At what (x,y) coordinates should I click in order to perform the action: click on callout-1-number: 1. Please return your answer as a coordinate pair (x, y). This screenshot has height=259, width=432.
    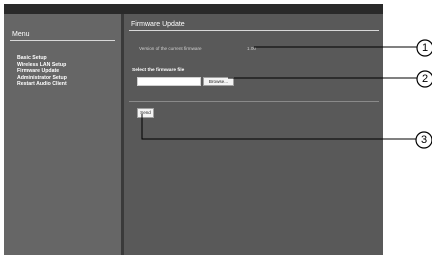
    Looking at the image, I should click on (425, 48).